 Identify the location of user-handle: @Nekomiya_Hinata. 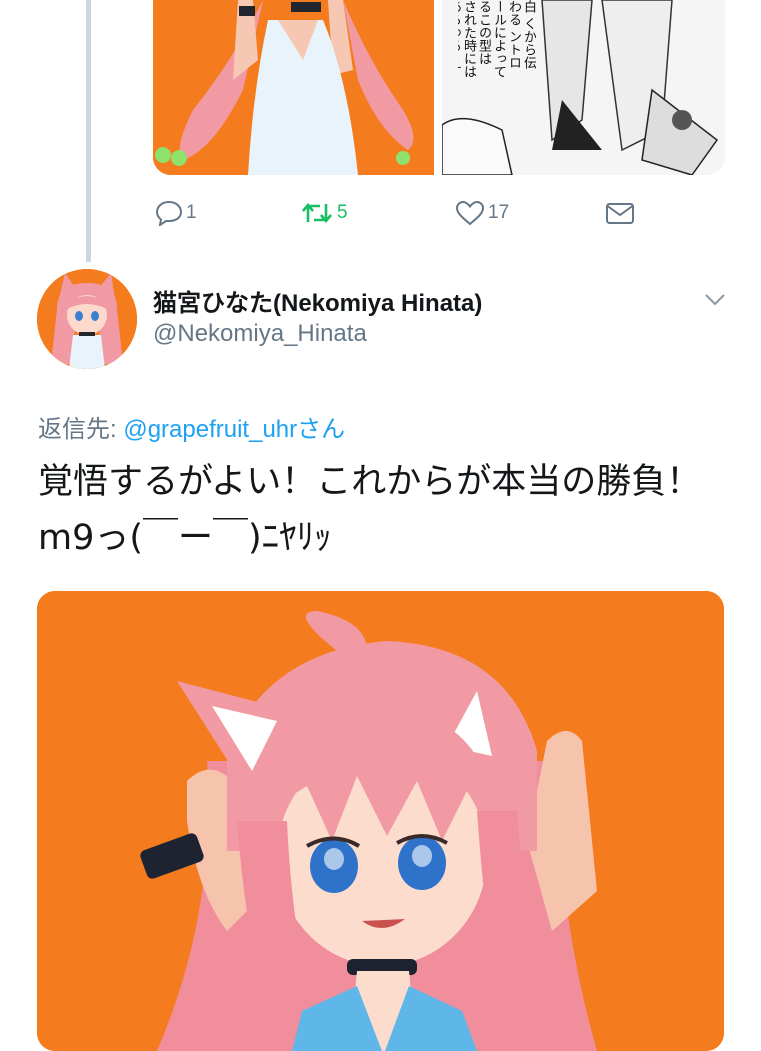
(260, 334).